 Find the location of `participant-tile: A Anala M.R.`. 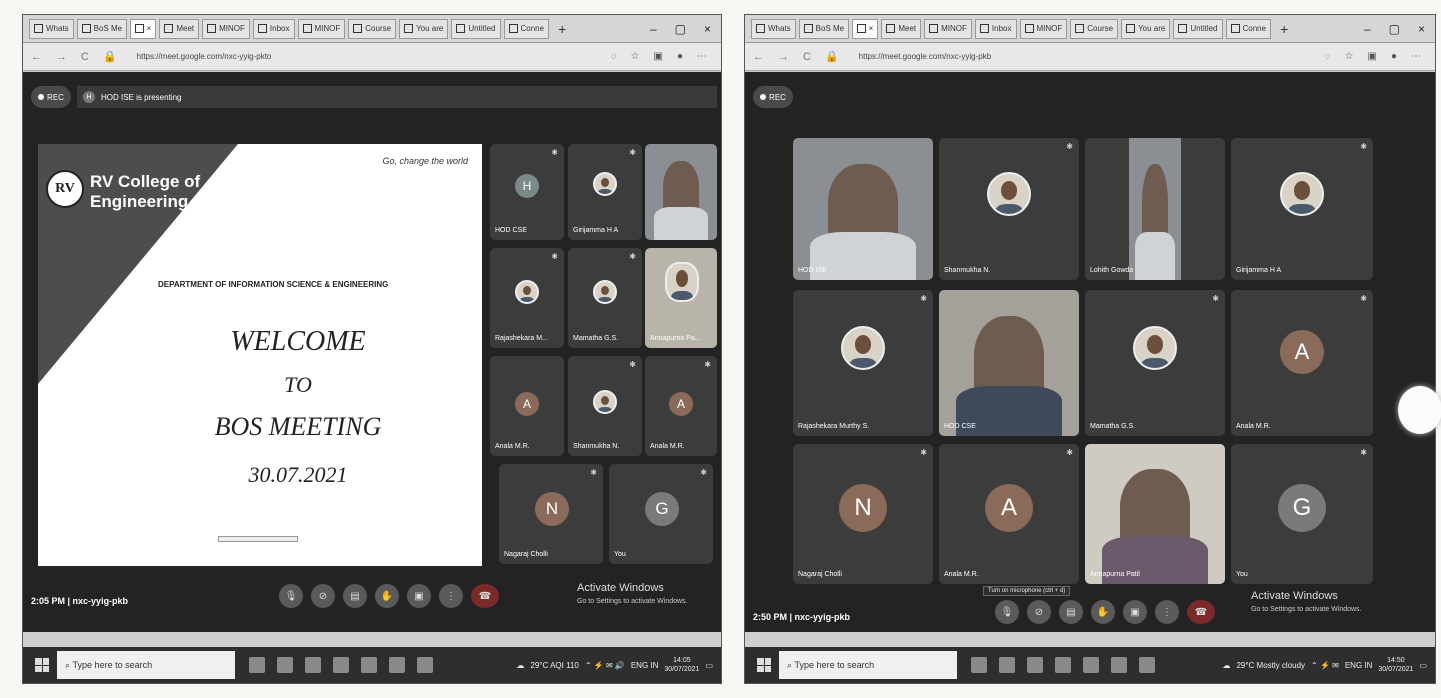

participant-tile: A Anala M.R. is located at coordinates (527, 406).